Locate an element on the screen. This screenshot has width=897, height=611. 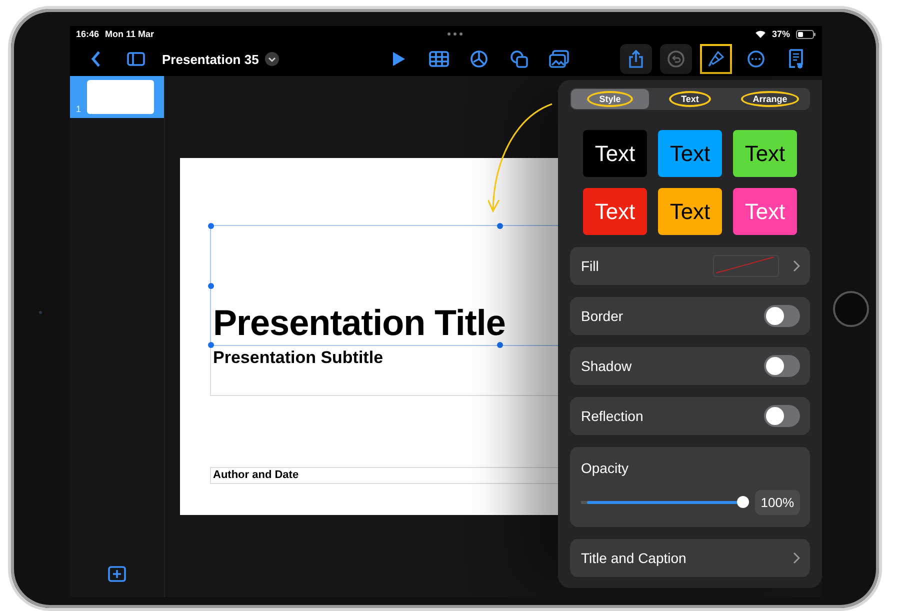
shapes-icon is located at coordinates (519, 59).